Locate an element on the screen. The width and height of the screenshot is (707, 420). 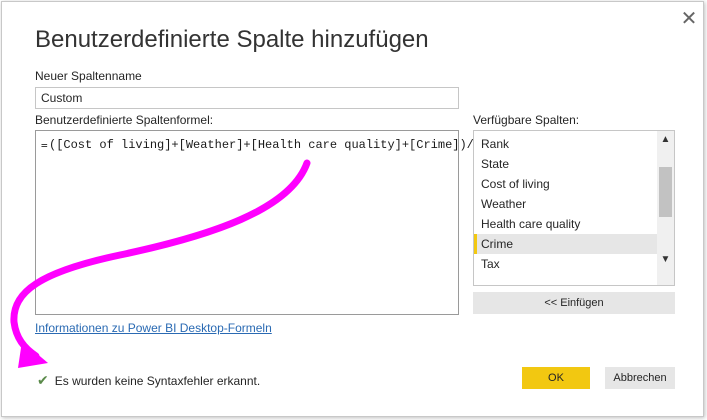
column-item-cost-of-living: Cost of living is located at coordinates (565, 184).